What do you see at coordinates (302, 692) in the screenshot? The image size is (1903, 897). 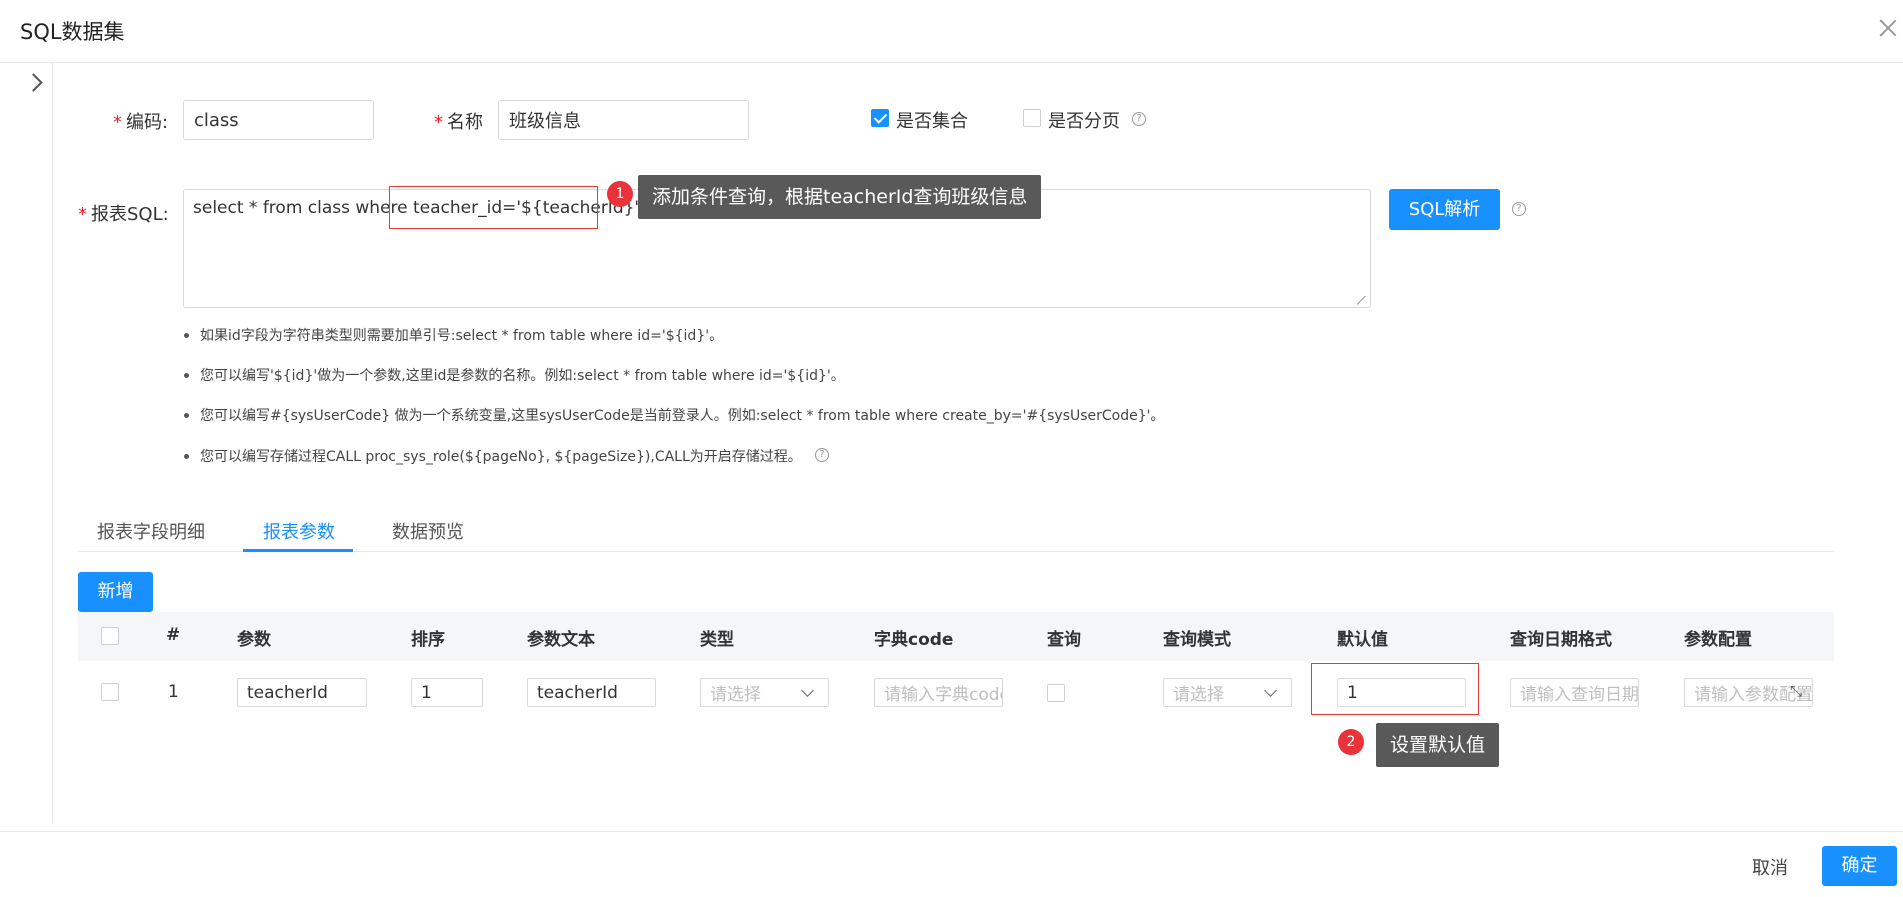 I see `param-input: teacherId` at bounding box center [302, 692].